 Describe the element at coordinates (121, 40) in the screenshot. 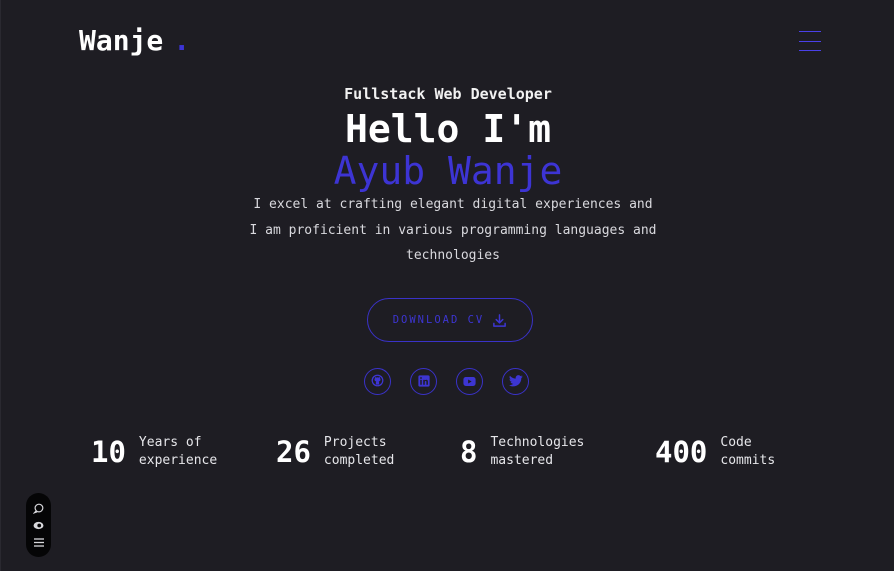

I see `logo-text: Wanje` at that location.